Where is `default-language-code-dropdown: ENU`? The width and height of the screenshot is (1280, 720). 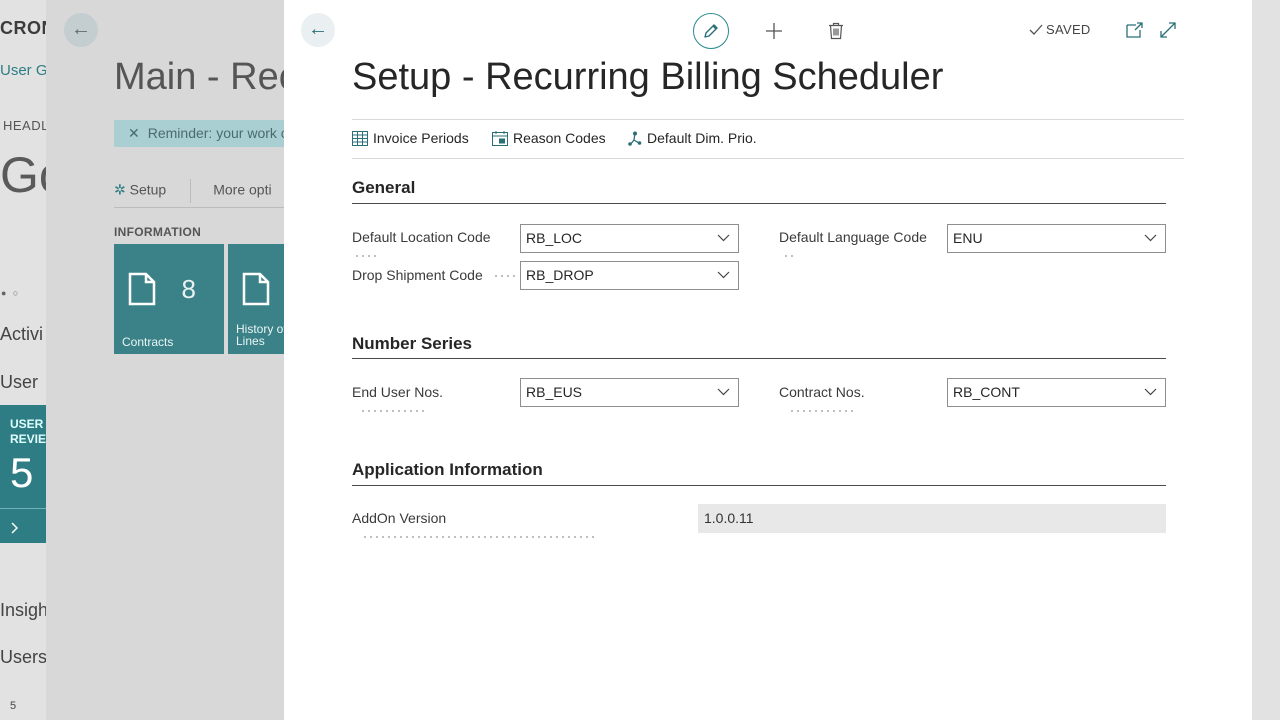
default-language-code-dropdown: ENU is located at coordinates (1056, 238).